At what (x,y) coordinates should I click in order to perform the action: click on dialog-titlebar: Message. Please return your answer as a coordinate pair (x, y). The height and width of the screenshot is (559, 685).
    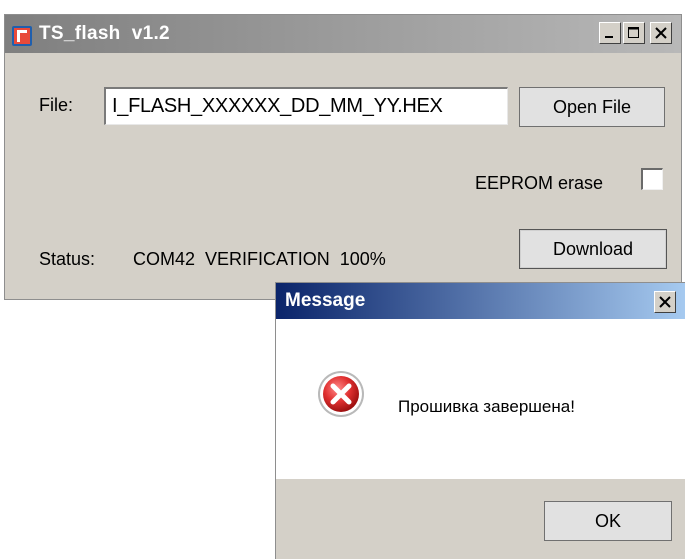
    Looking at the image, I should click on (480, 301).